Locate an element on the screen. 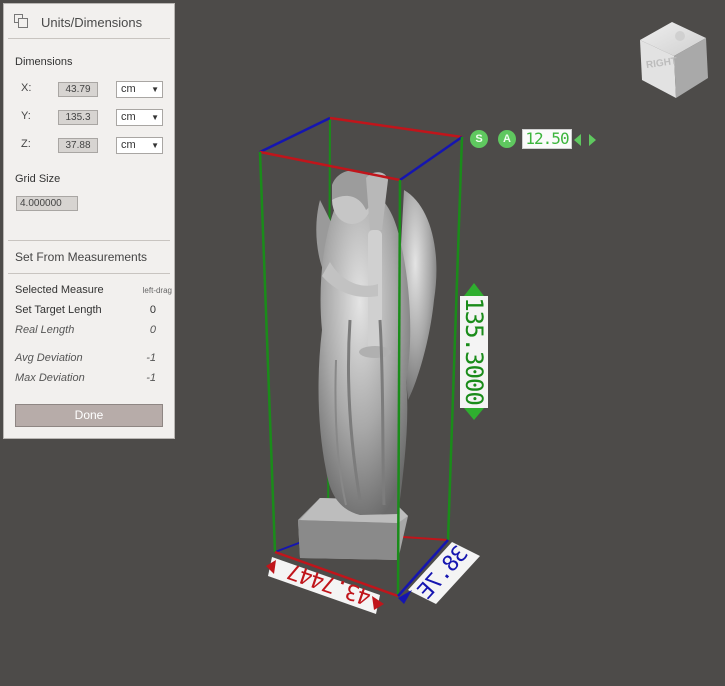 The height and width of the screenshot is (686, 725). y-label: Y: is located at coordinates (26, 116).